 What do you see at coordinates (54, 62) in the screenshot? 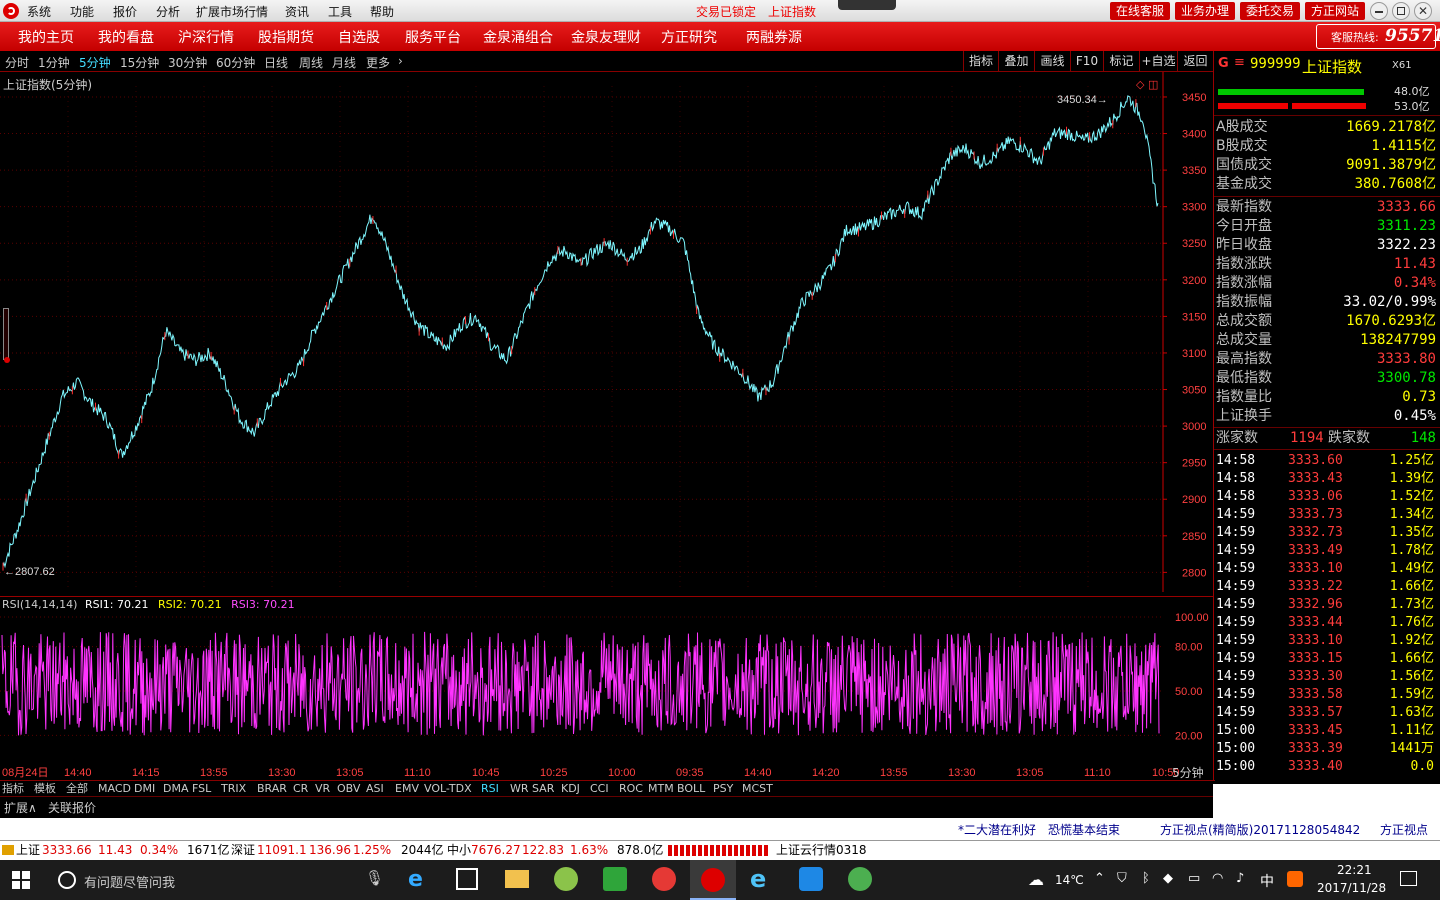
I see `period-1min: 1分钟` at bounding box center [54, 62].